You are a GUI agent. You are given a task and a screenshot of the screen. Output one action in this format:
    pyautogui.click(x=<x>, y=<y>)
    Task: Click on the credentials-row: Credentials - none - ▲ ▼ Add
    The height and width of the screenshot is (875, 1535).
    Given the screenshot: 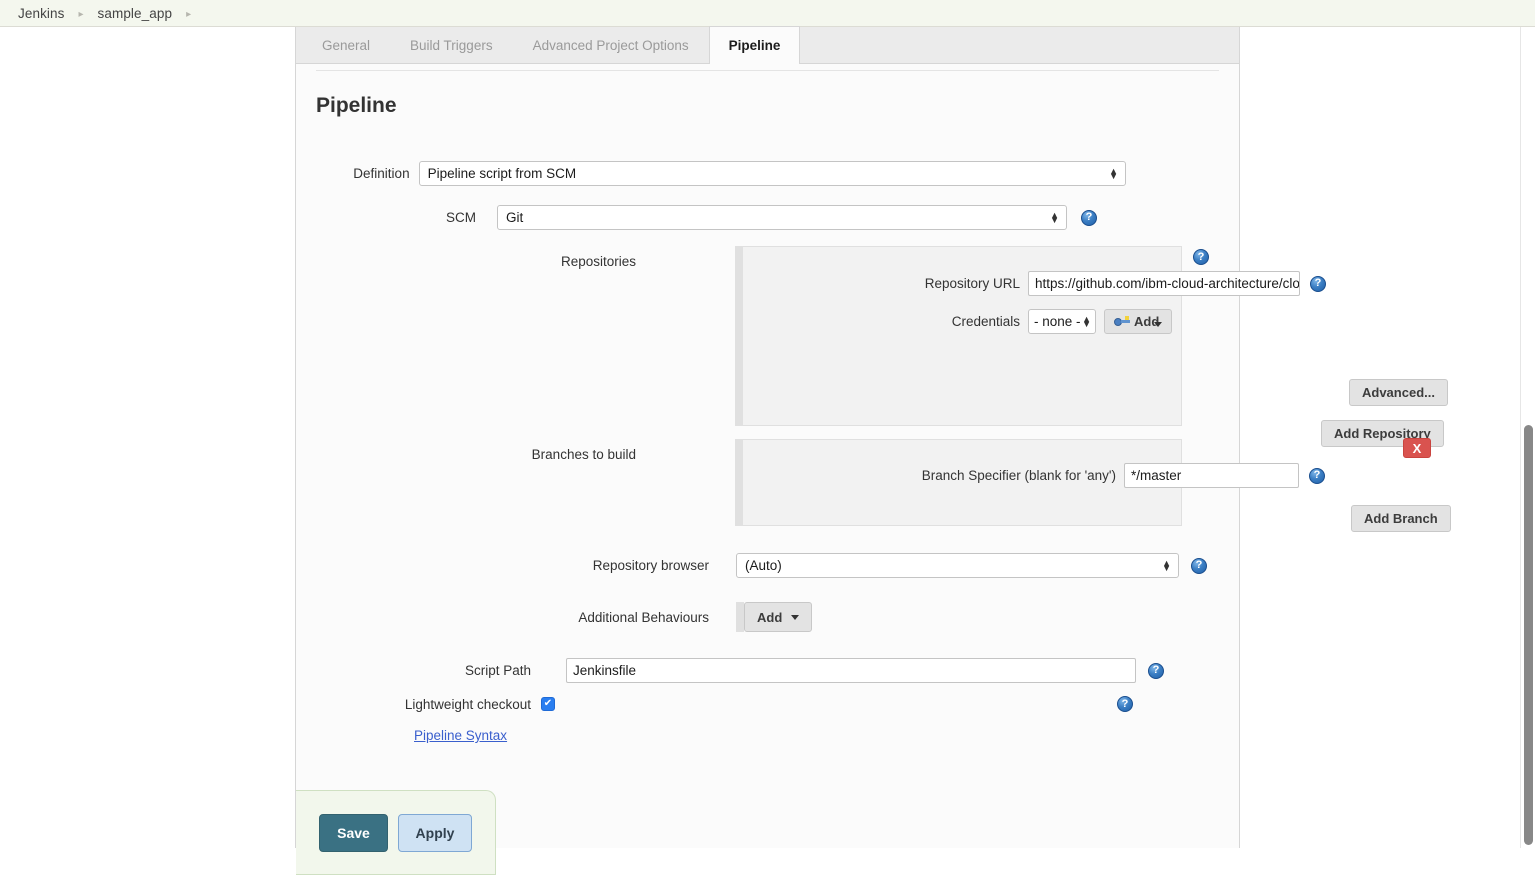 What is the action you would take?
    pyautogui.click(x=958, y=321)
    